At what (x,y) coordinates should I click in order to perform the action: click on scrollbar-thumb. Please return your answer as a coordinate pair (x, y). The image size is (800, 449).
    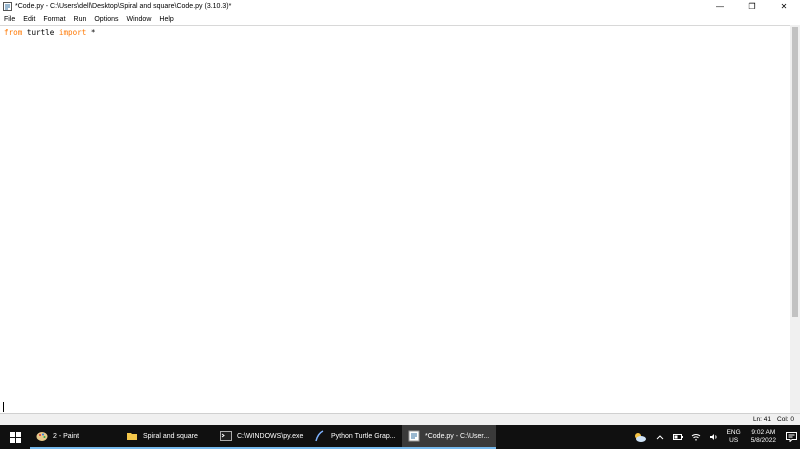
    Looking at the image, I should click on (795, 172).